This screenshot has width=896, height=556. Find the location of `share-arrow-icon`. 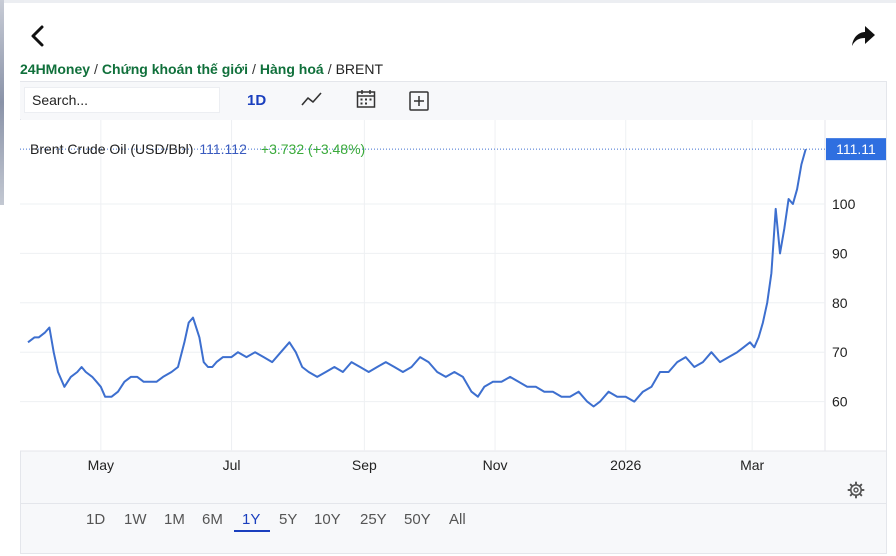

share-arrow-icon is located at coordinates (863, 36).